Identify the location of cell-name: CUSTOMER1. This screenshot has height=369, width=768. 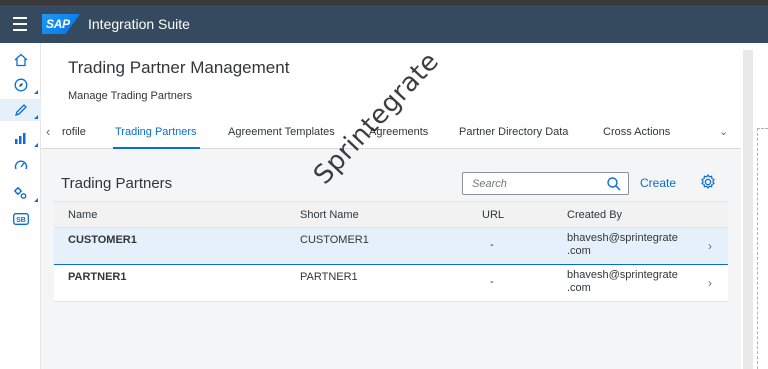
(102, 240).